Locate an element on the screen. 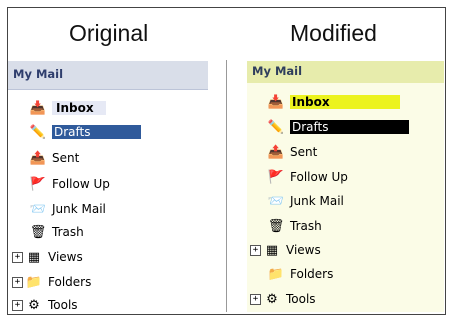 This screenshot has width=453, height=322. original-followup-label: Follow Up is located at coordinates (81, 184).